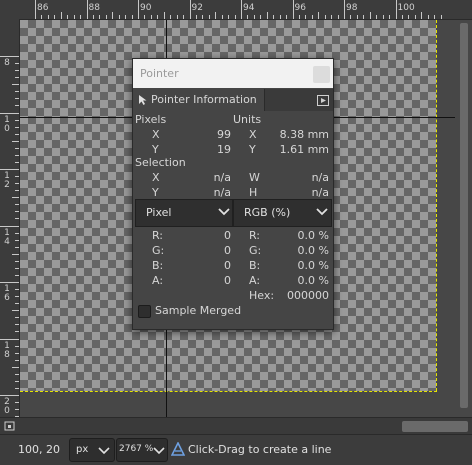 The height and width of the screenshot is (465, 472). What do you see at coordinates (143, 100) in the screenshot?
I see `pointer-icon` at bounding box center [143, 100].